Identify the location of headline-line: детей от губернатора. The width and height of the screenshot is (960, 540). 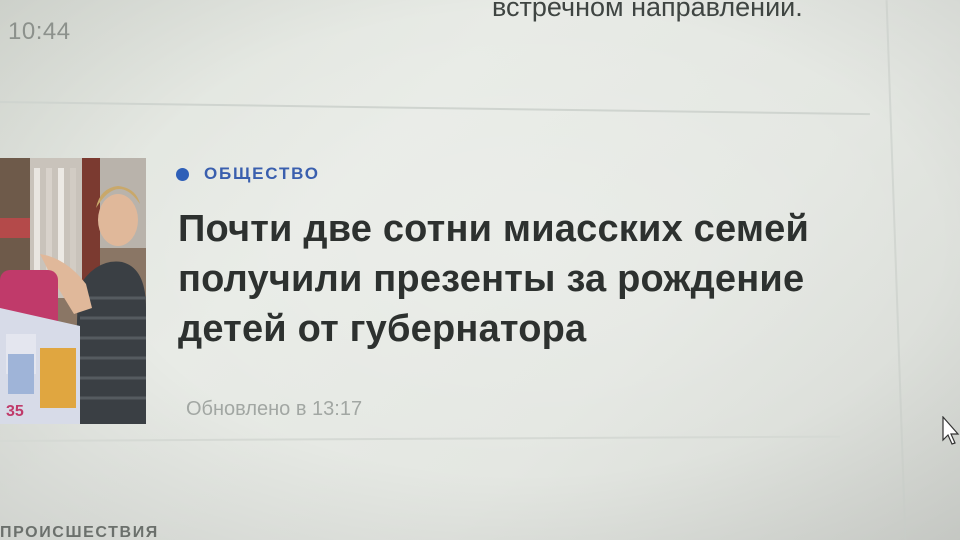
(382, 329).